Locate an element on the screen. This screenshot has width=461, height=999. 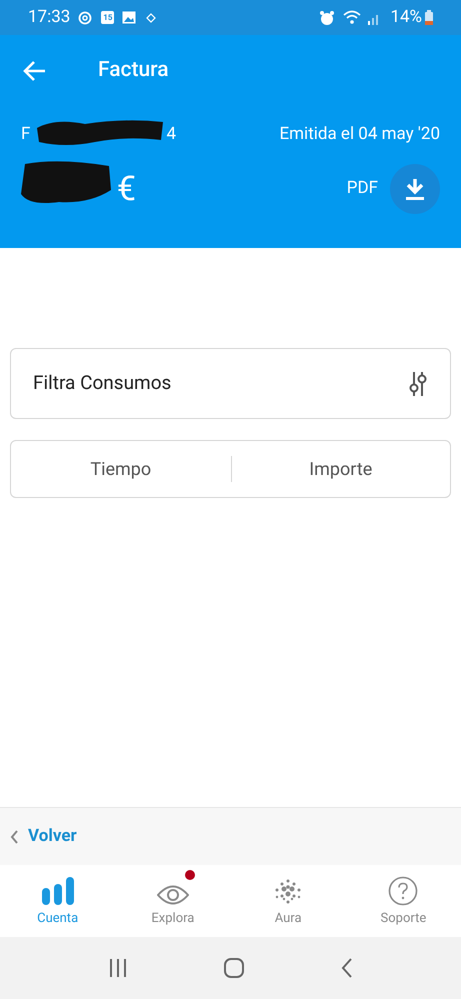
download-button is located at coordinates (415, 189).